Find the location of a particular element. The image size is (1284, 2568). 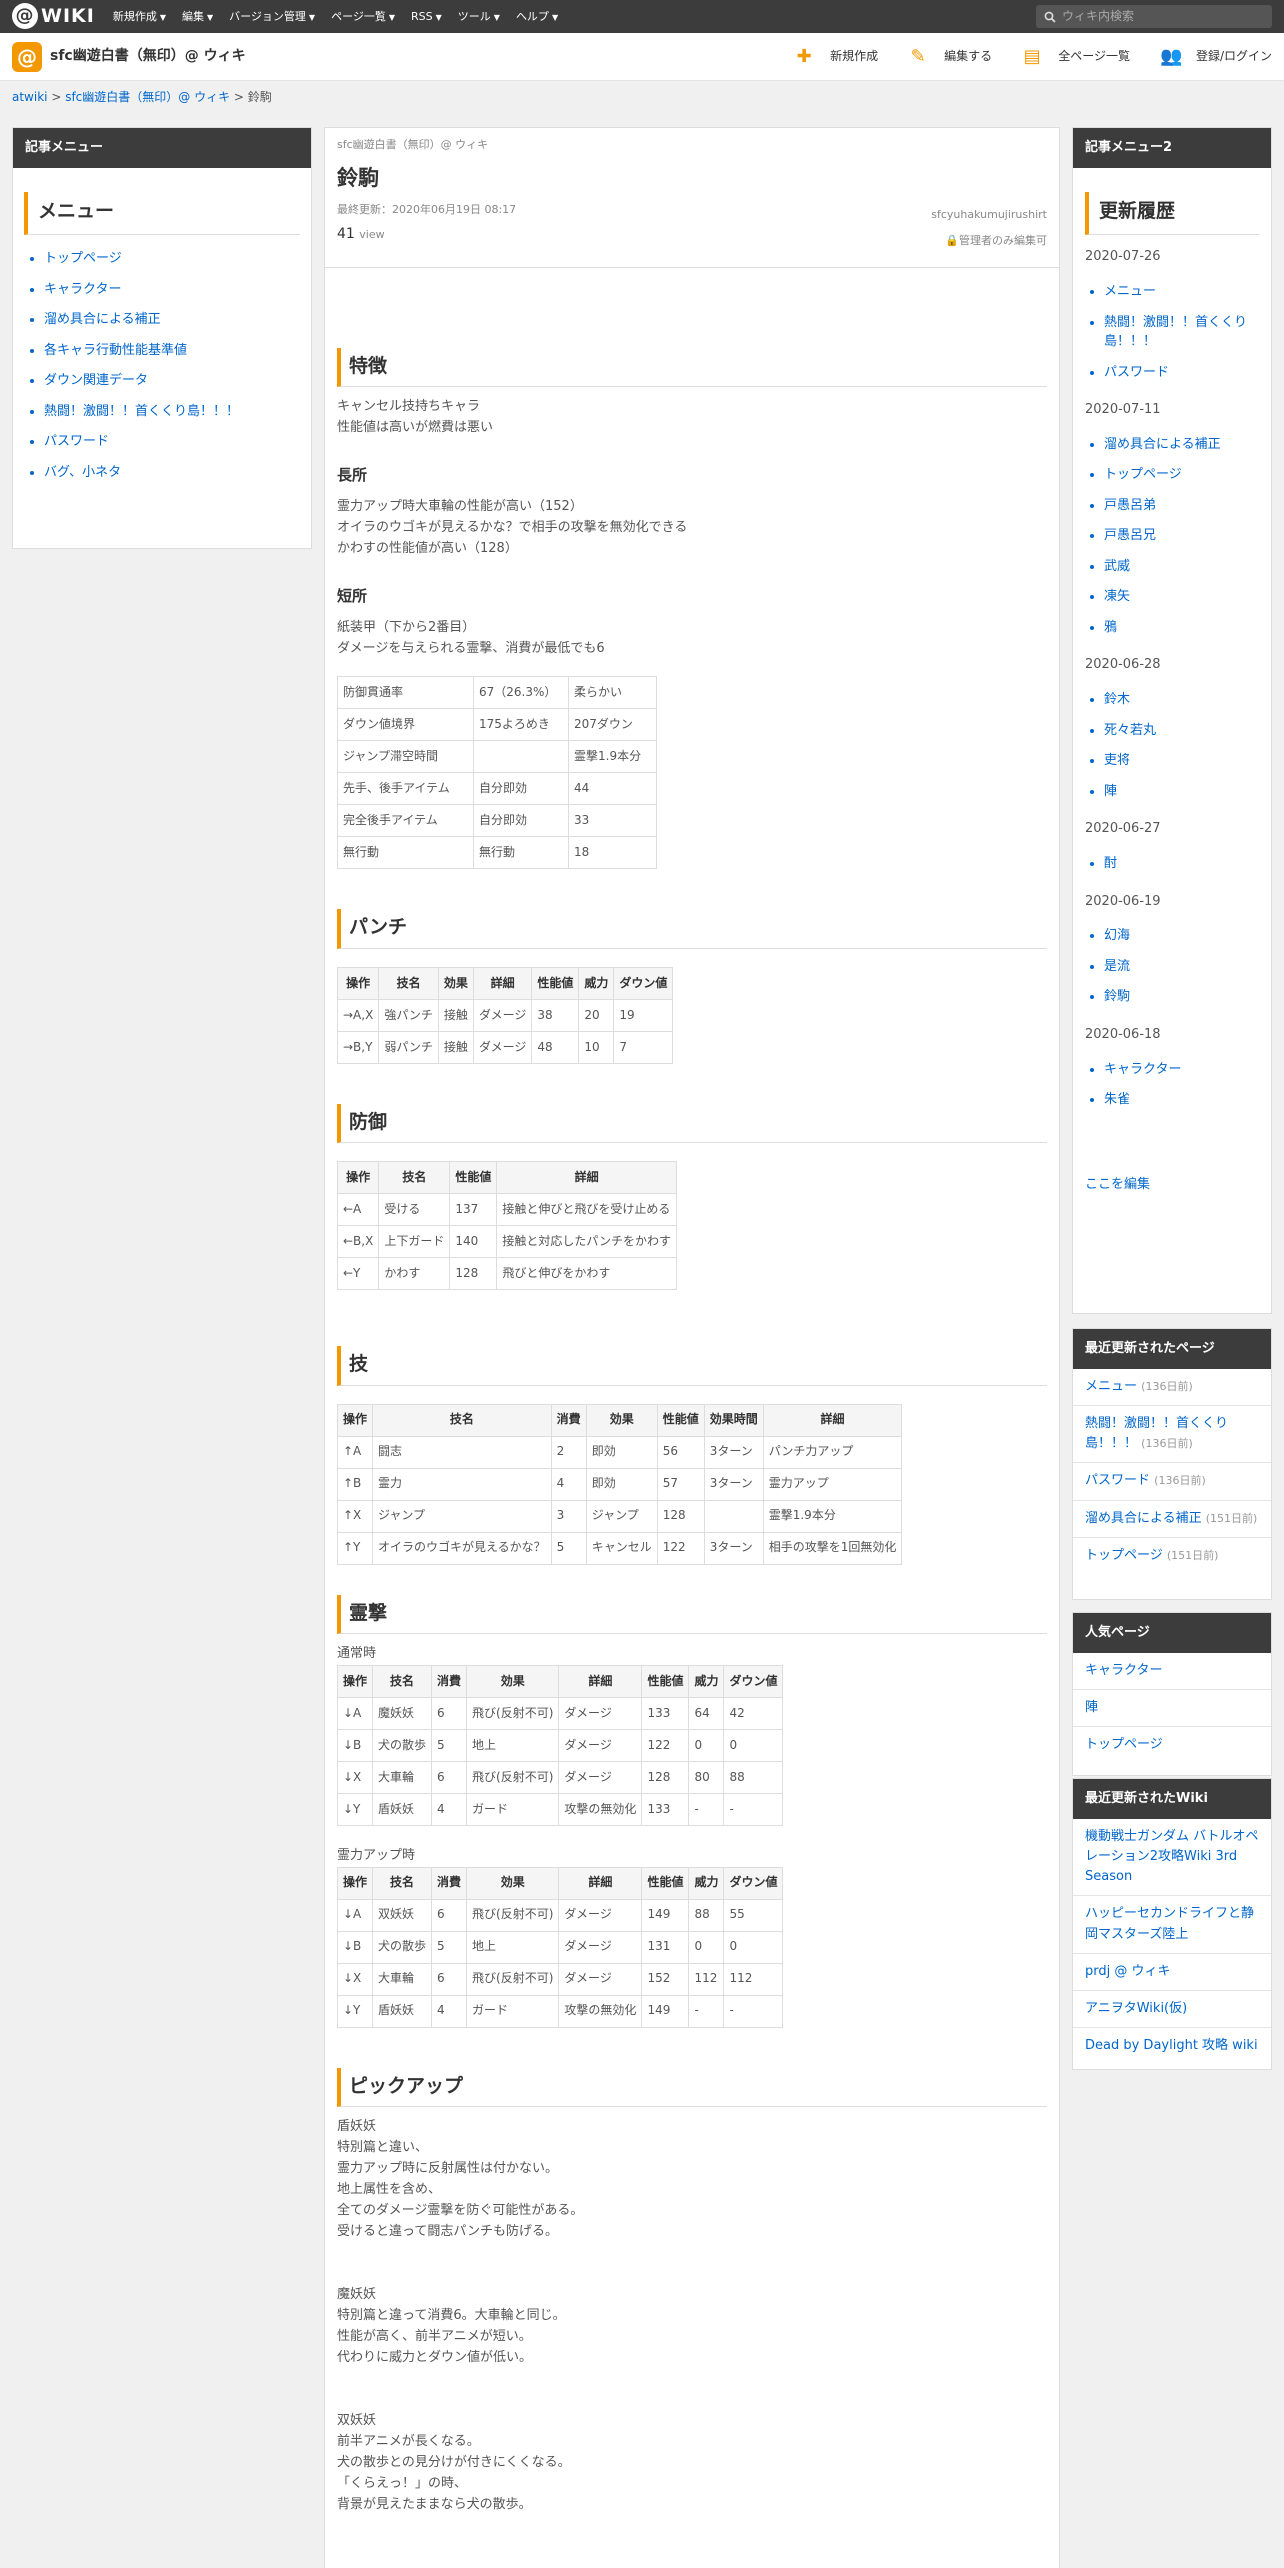

recent-page-link: 溜め具合による補正 is located at coordinates (1143, 1518).